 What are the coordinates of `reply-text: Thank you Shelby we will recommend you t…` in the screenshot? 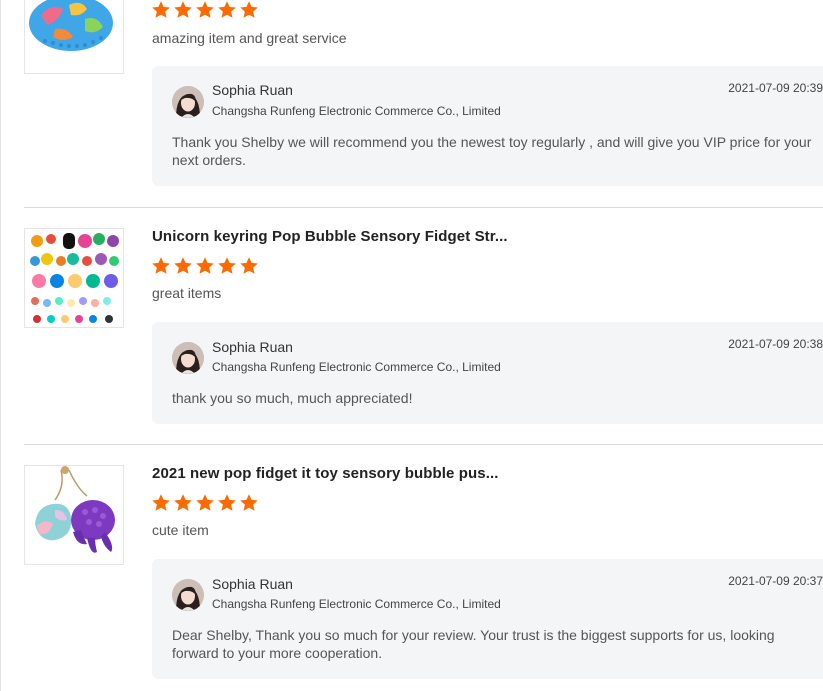 It's located at (492, 151).